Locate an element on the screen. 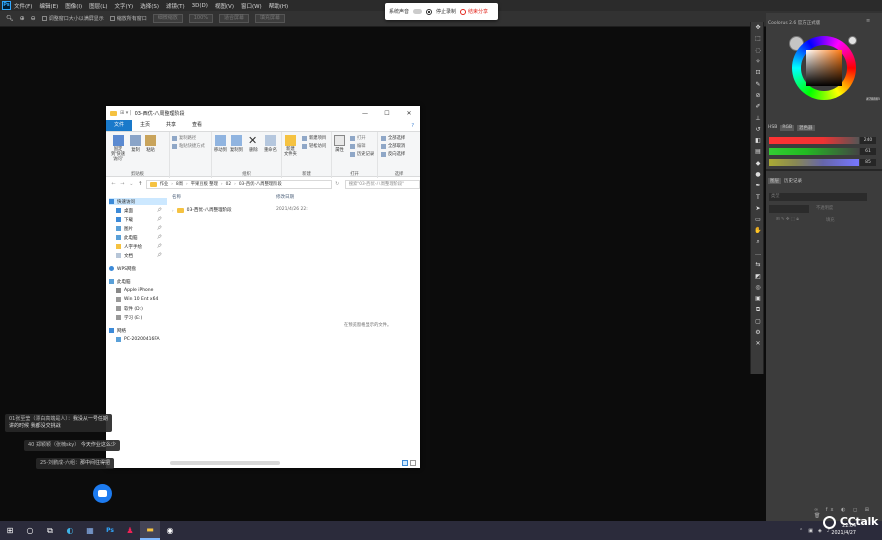 The width and height of the screenshot is (882, 540). large-icons-view-icon is located at coordinates (413, 463).